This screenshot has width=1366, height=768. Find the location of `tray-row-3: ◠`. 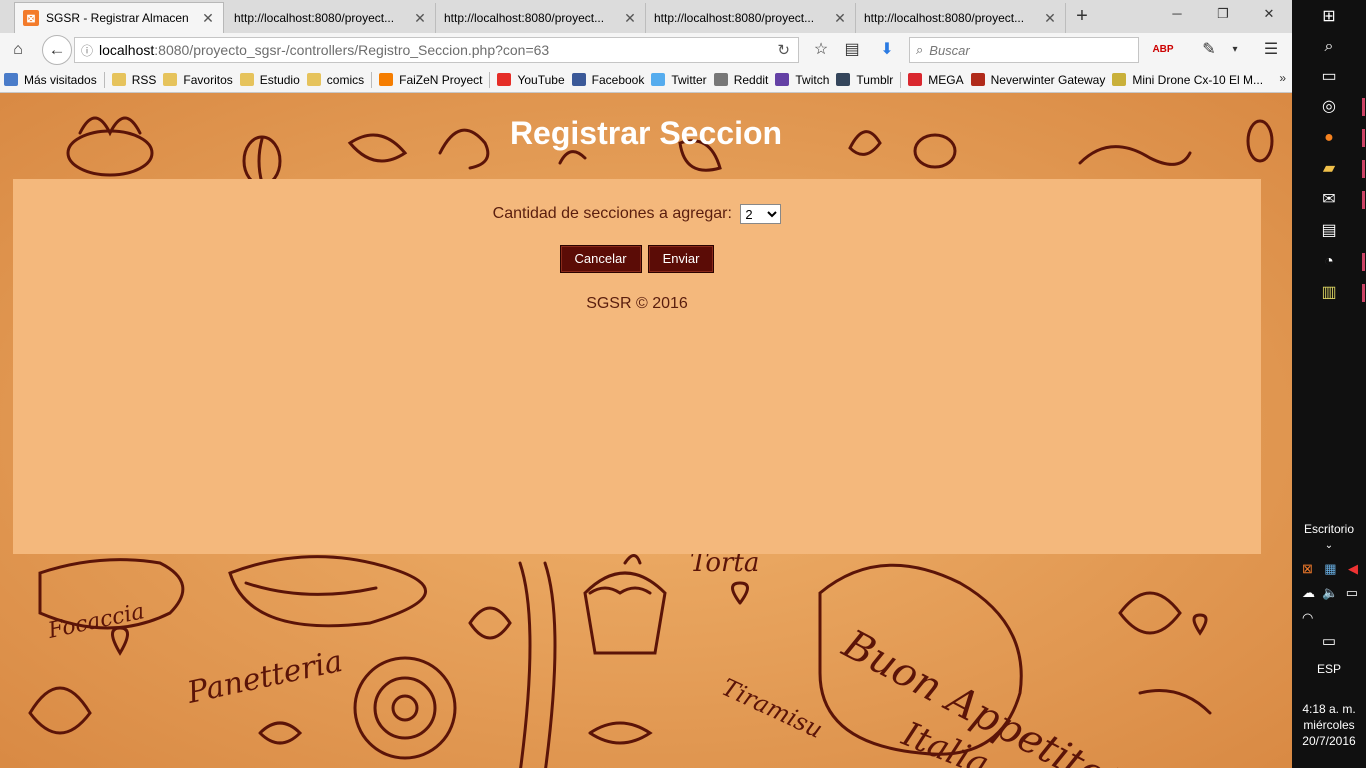

tray-row-3: ◠ is located at coordinates (1330, 618).